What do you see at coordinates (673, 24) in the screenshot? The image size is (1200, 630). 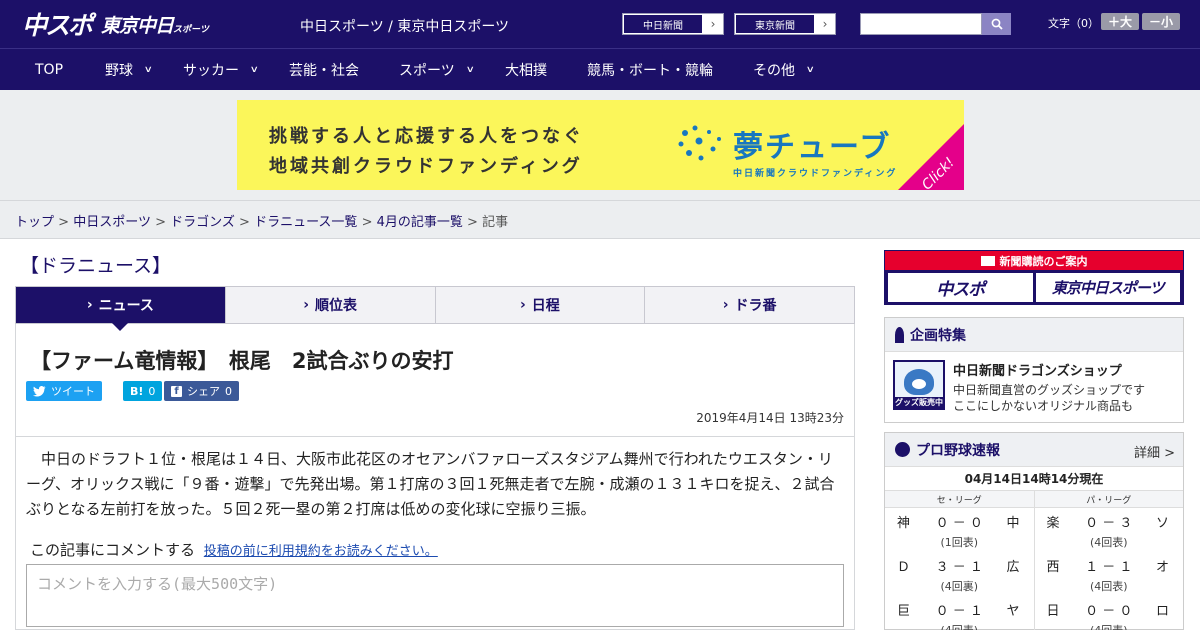 I see `chunichi-shimbun-link: 中日新聞 ›` at bounding box center [673, 24].